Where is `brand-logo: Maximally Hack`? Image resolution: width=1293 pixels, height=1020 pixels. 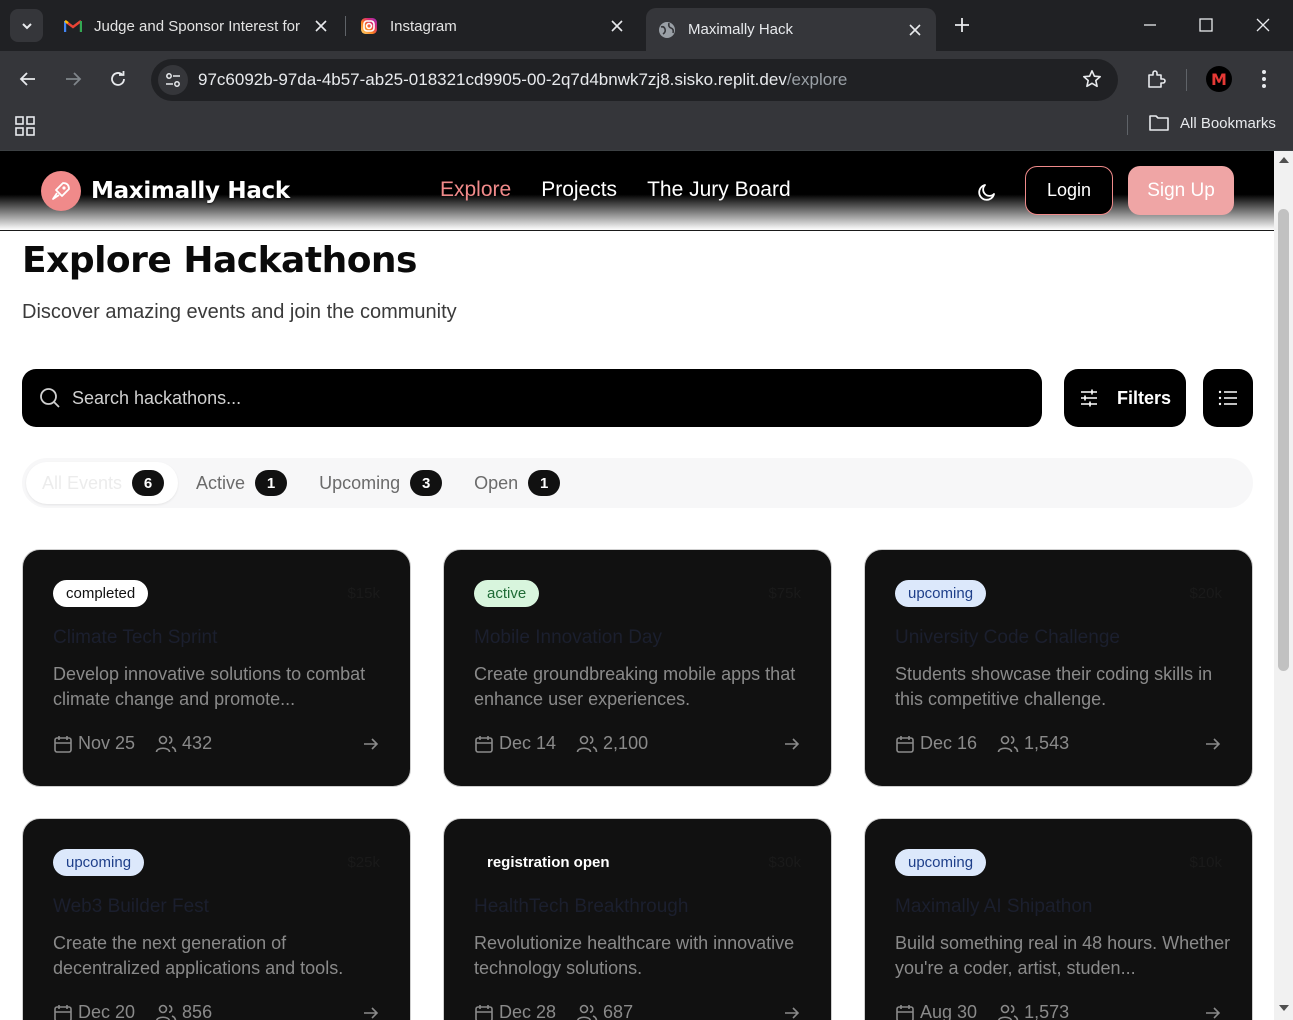
brand-logo: Maximally Hack is located at coordinates (165, 191).